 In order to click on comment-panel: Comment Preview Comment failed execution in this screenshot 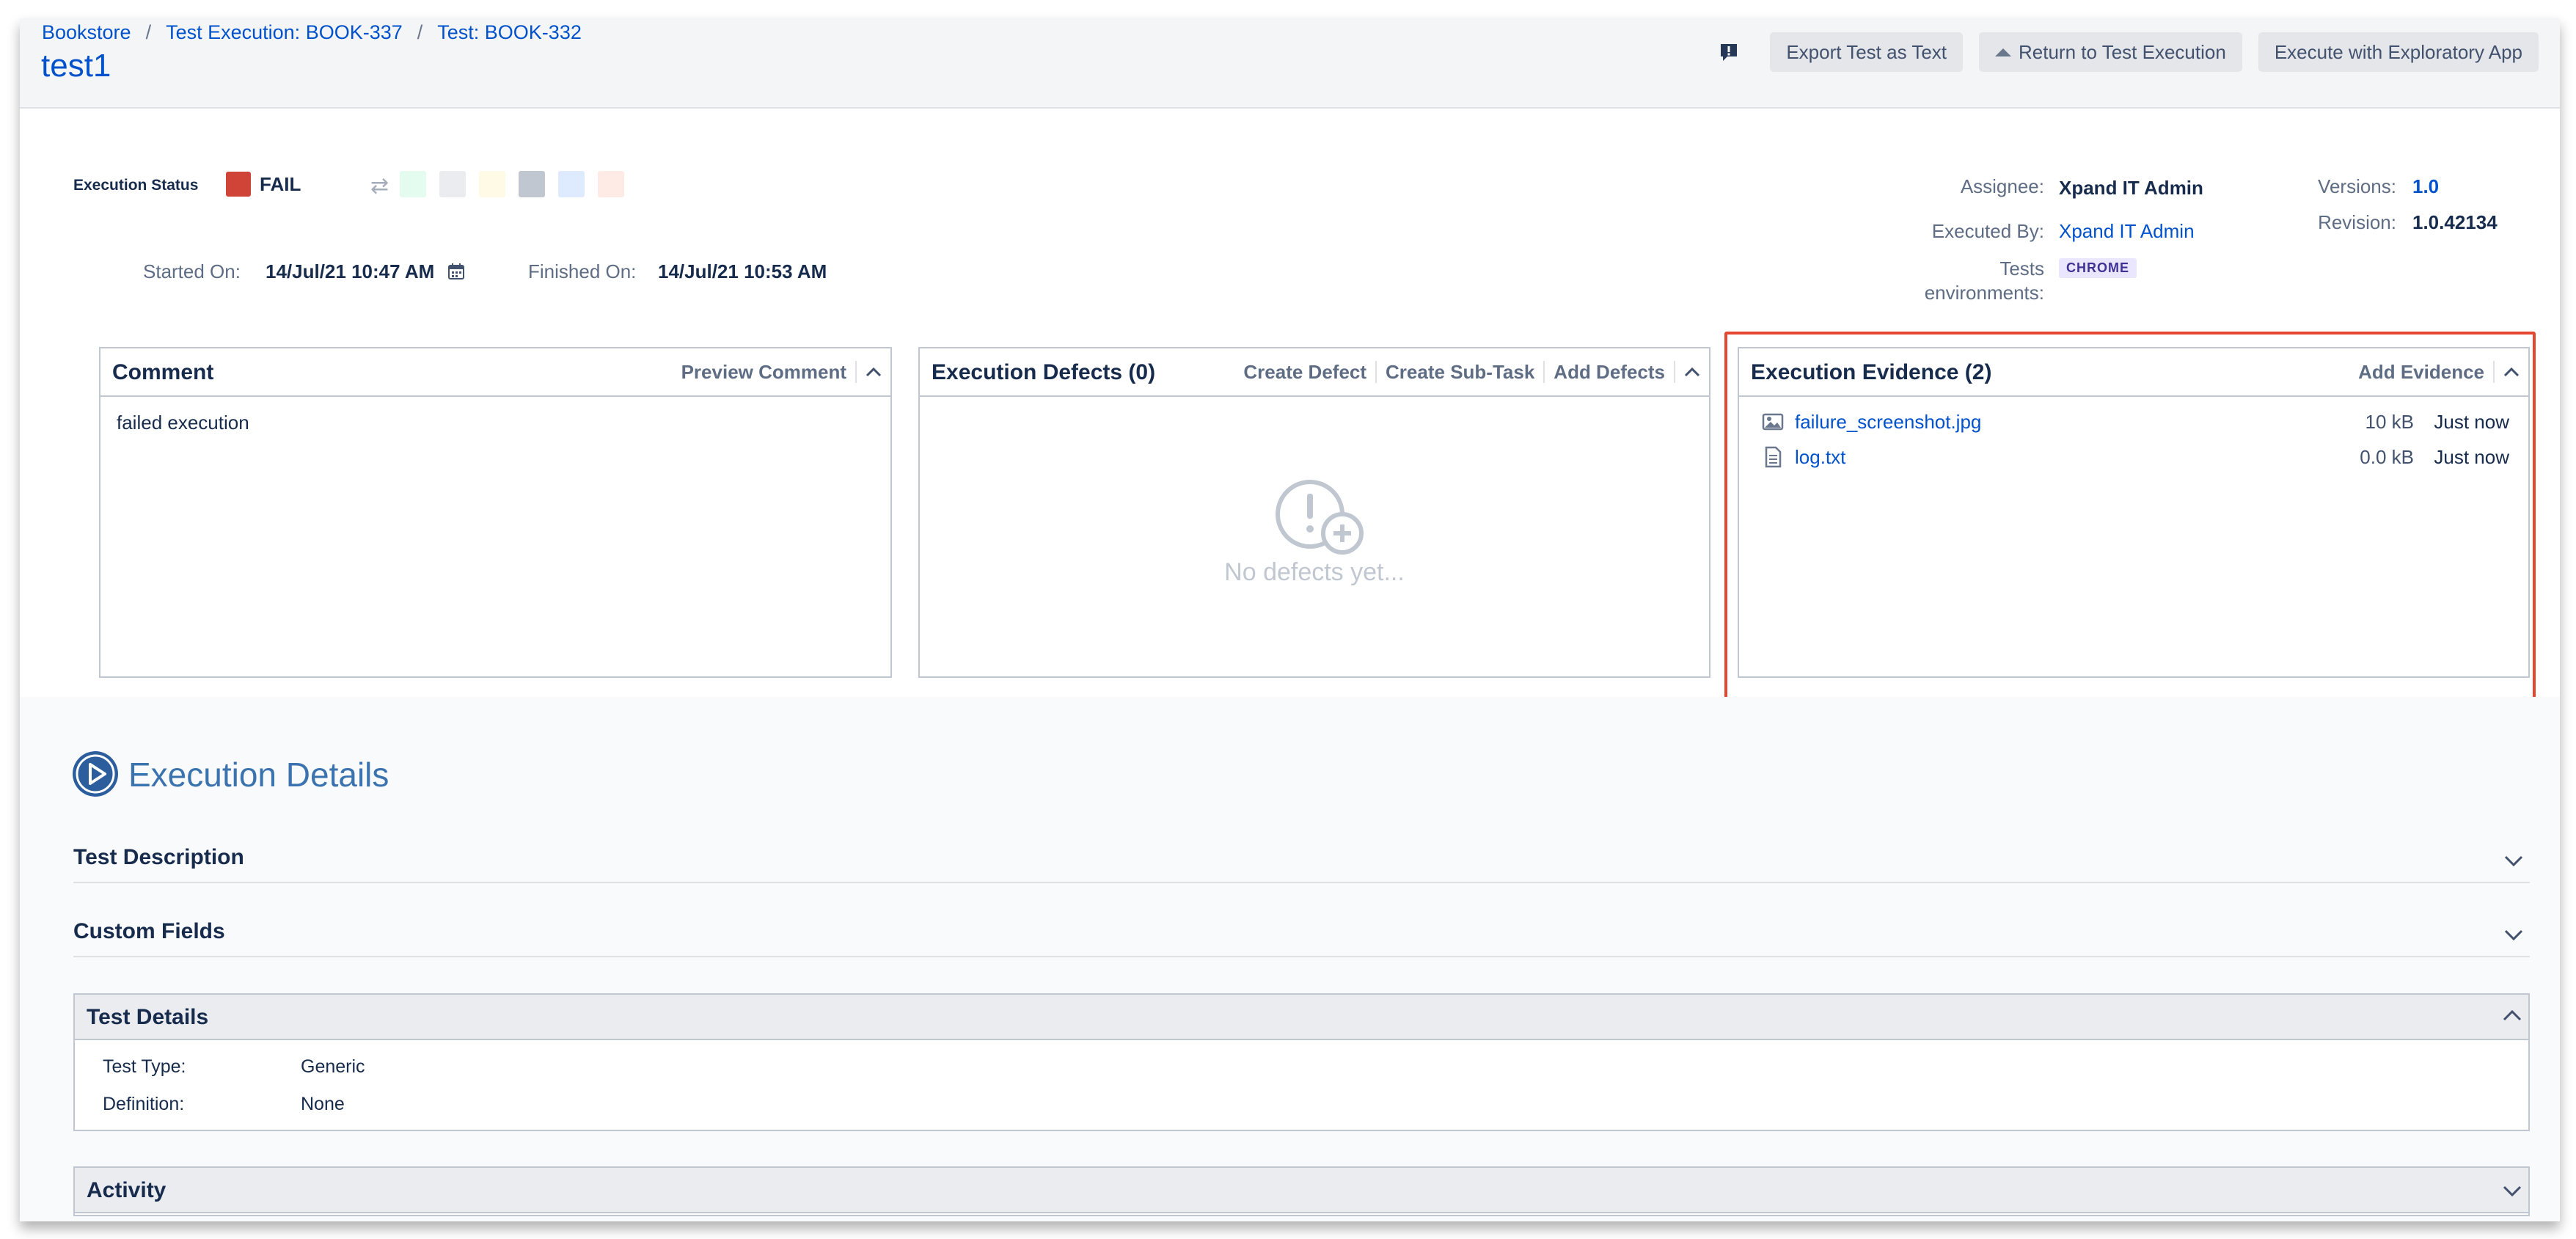, I will do `click(496, 512)`.